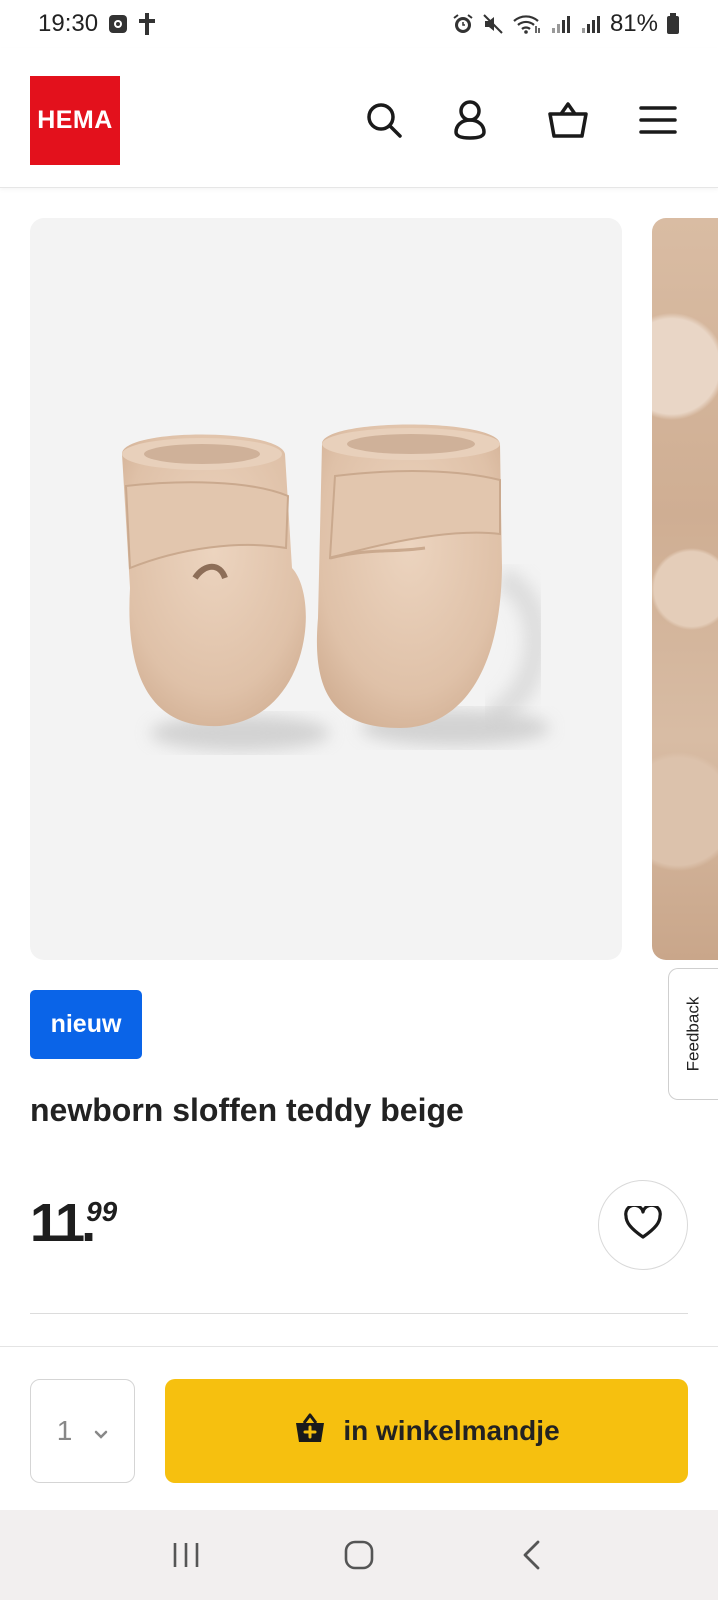 This screenshot has width=718, height=1600. I want to click on teddy-slippers-illustration, so click(336, 587).